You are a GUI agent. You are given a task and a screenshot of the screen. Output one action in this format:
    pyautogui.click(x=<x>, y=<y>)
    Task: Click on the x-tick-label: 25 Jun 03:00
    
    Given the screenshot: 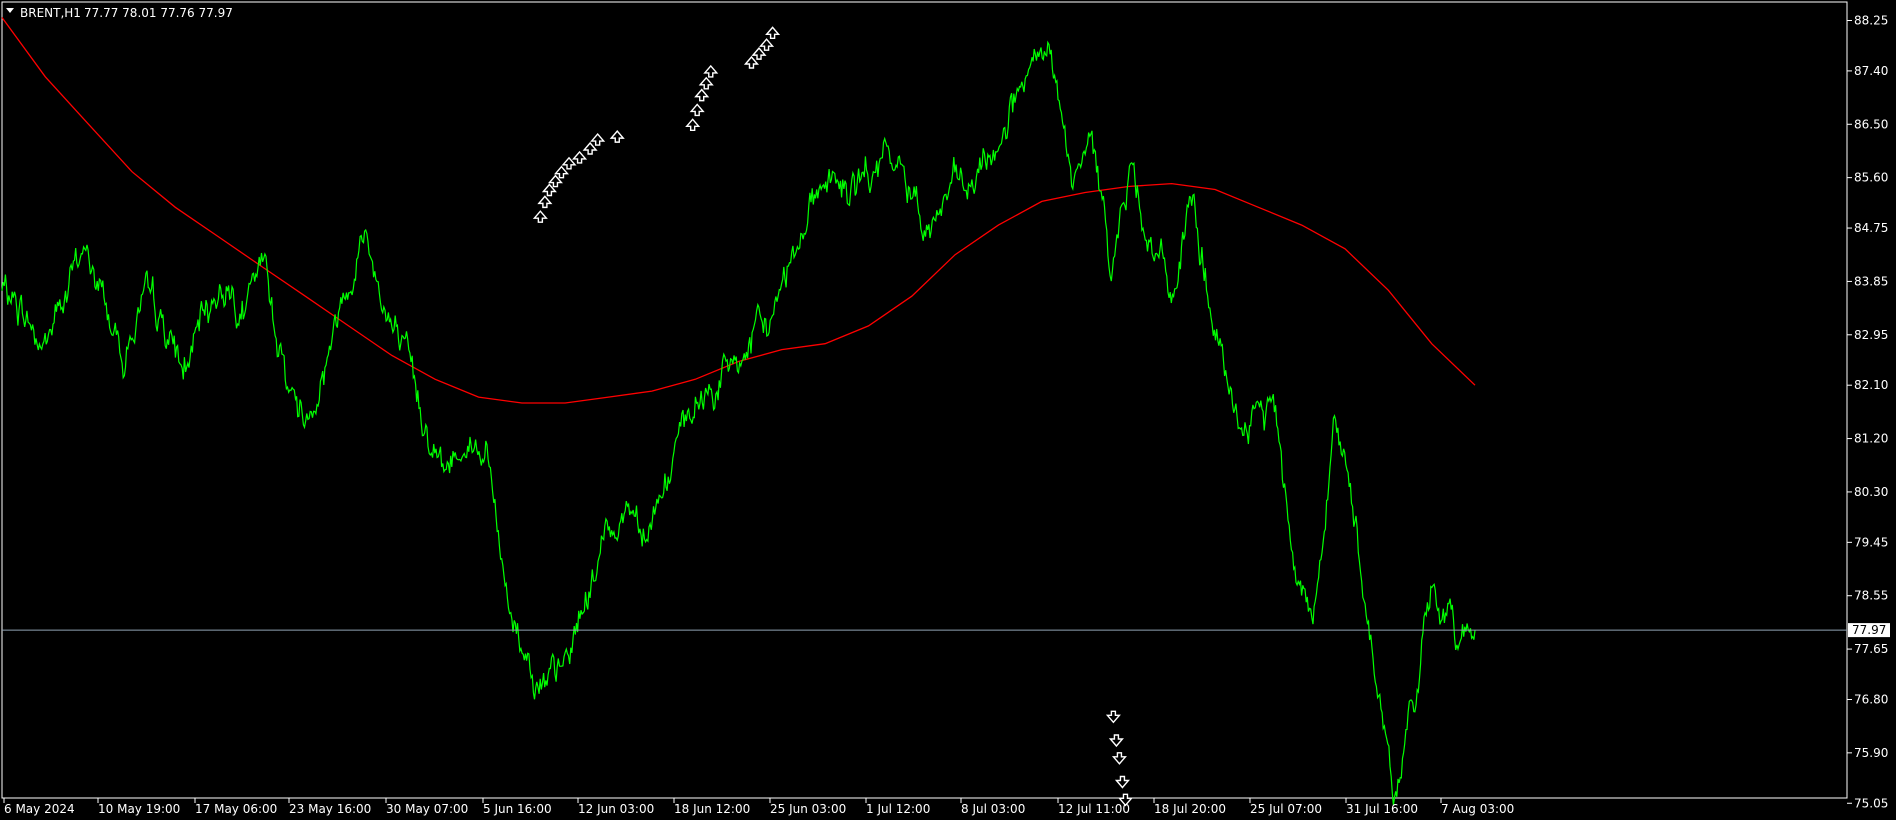 What is the action you would take?
    pyautogui.click(x=808, y=809)
    